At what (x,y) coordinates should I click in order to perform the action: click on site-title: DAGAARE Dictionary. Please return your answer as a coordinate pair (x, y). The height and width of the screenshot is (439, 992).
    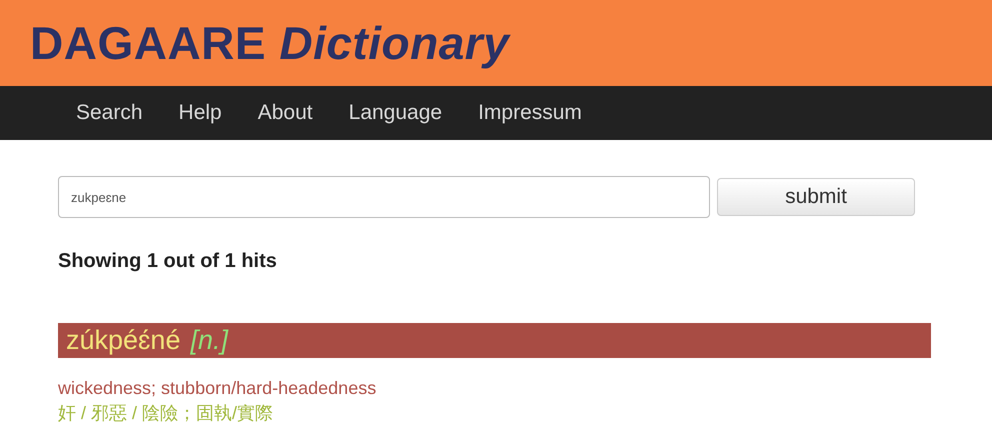
    Looking at the image, I should click on (270, 43).